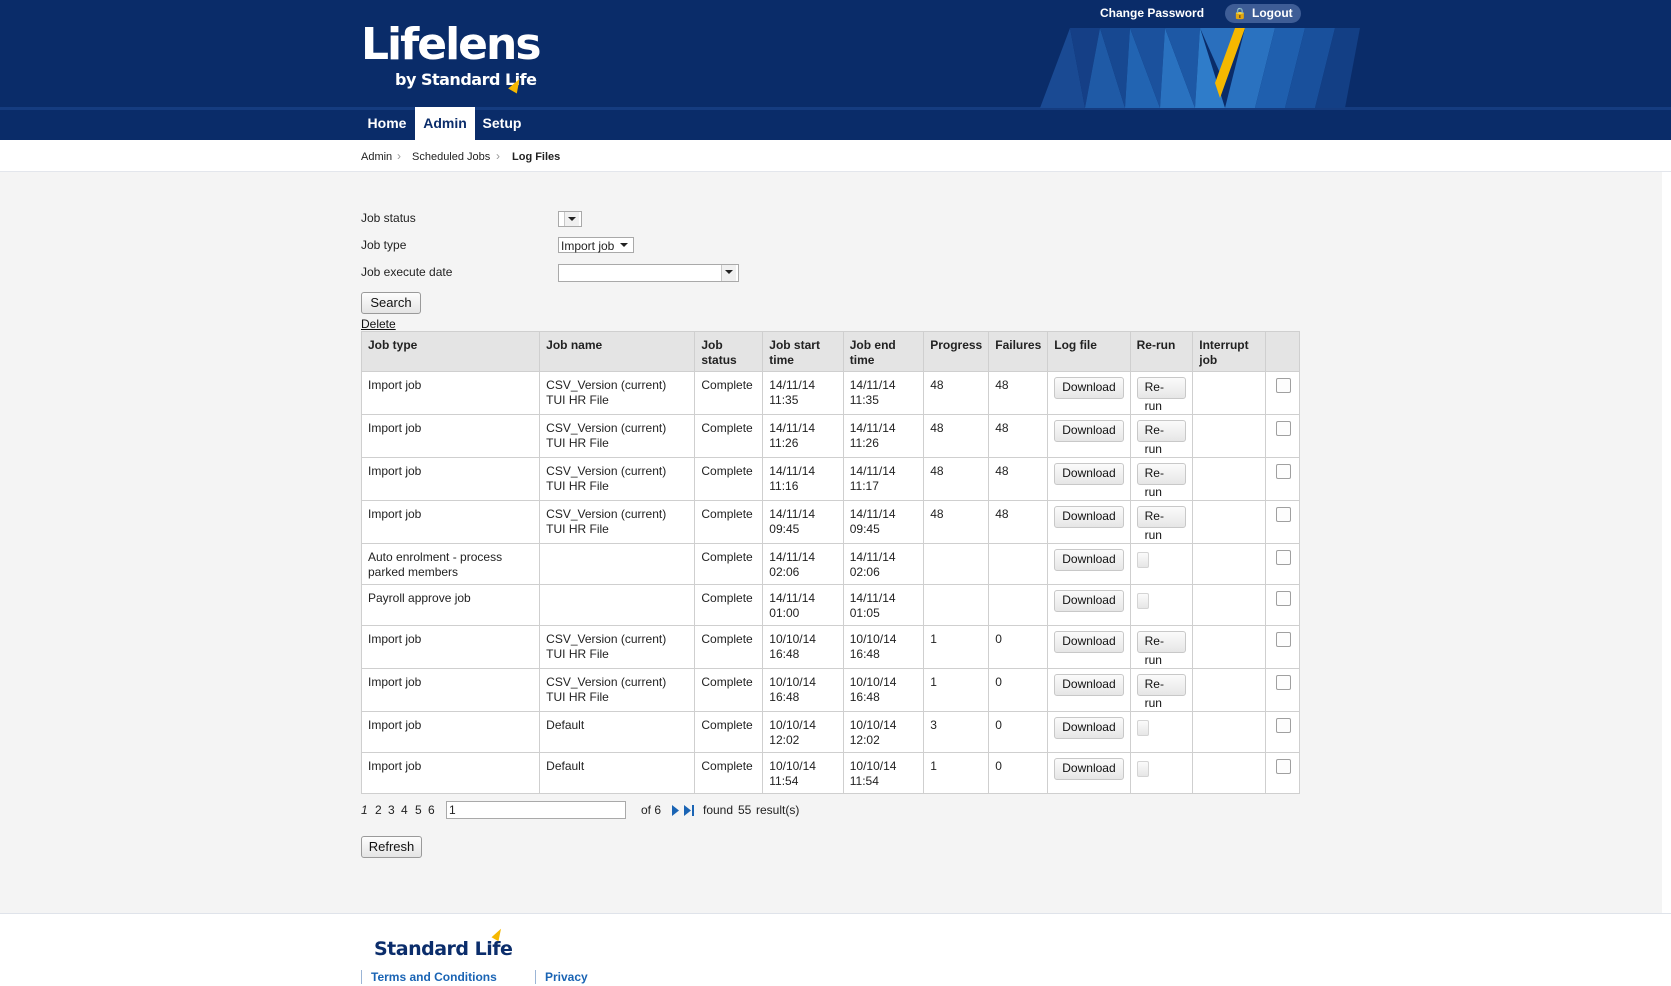  I want to click on cell-progress: 48, so click(956, 479).